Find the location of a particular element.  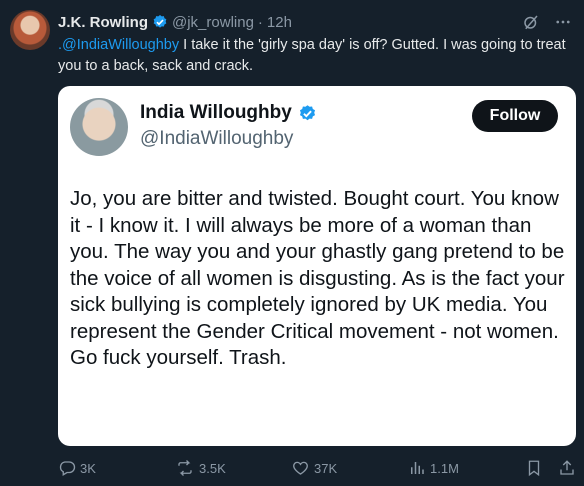

quoted-name-row: India Willoughby is located at coordinates (230, 113).